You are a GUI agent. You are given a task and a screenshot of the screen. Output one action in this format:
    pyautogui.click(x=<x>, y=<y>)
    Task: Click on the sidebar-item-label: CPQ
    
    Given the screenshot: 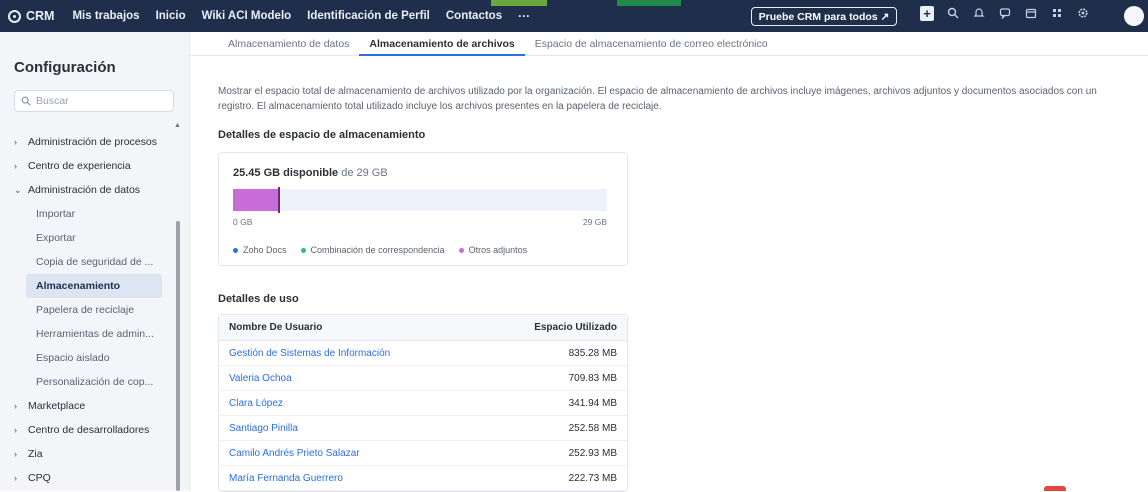 What is the action you would take?
    pyautogui.click(x=39, y=478)
    